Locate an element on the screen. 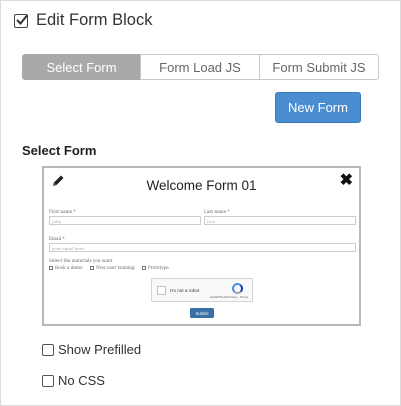 Image resolution: width=401 pixels, height=406 pixels. email-label: Email * is located at coordinates (57, 238).